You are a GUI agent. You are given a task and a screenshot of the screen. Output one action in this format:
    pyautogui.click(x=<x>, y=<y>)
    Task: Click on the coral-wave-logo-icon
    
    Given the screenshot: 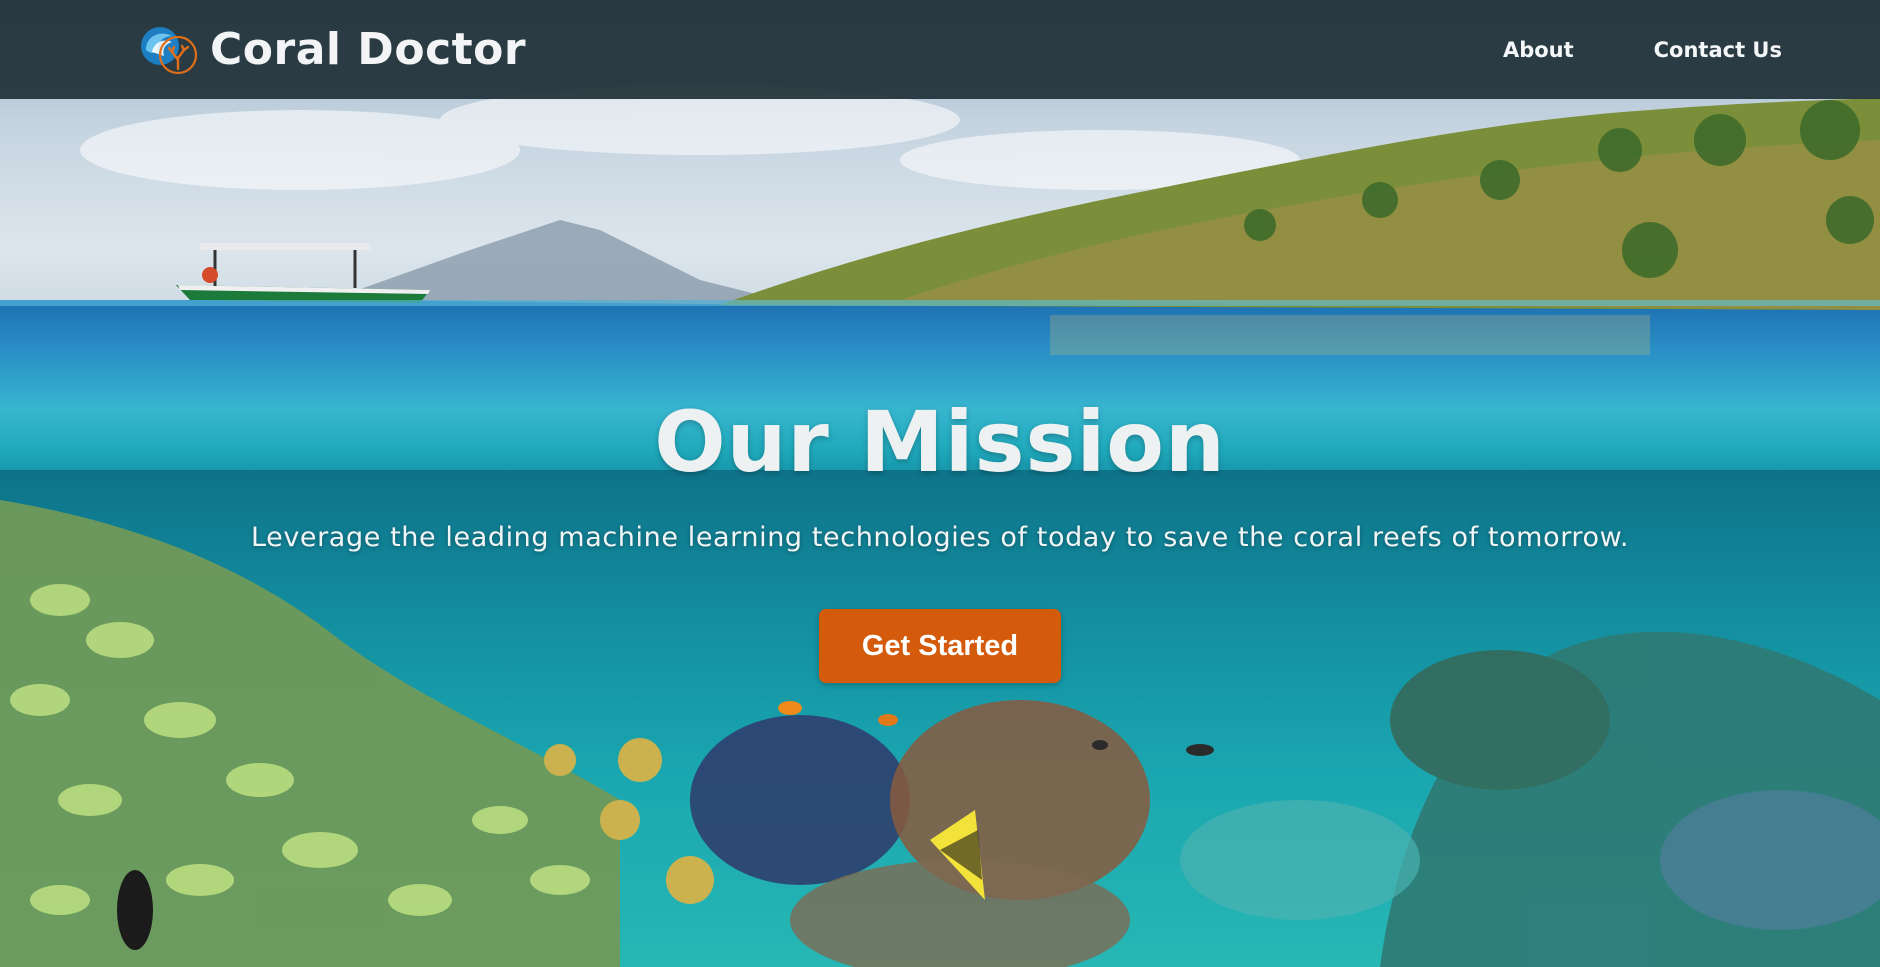 What is the action you would take?
    pyautogui.click(x=169, y=51)
    